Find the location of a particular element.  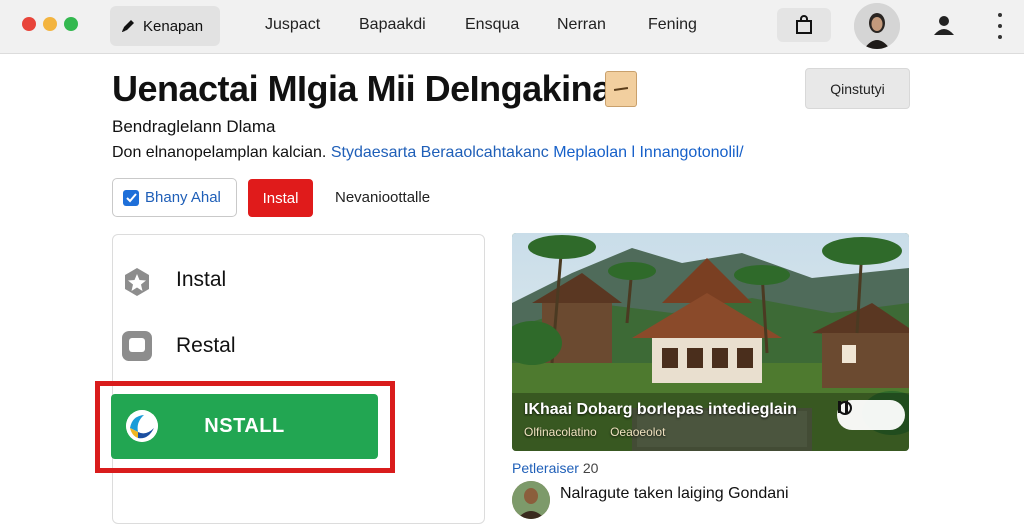

shopping-bag-button is located at coordinates (804, 25).